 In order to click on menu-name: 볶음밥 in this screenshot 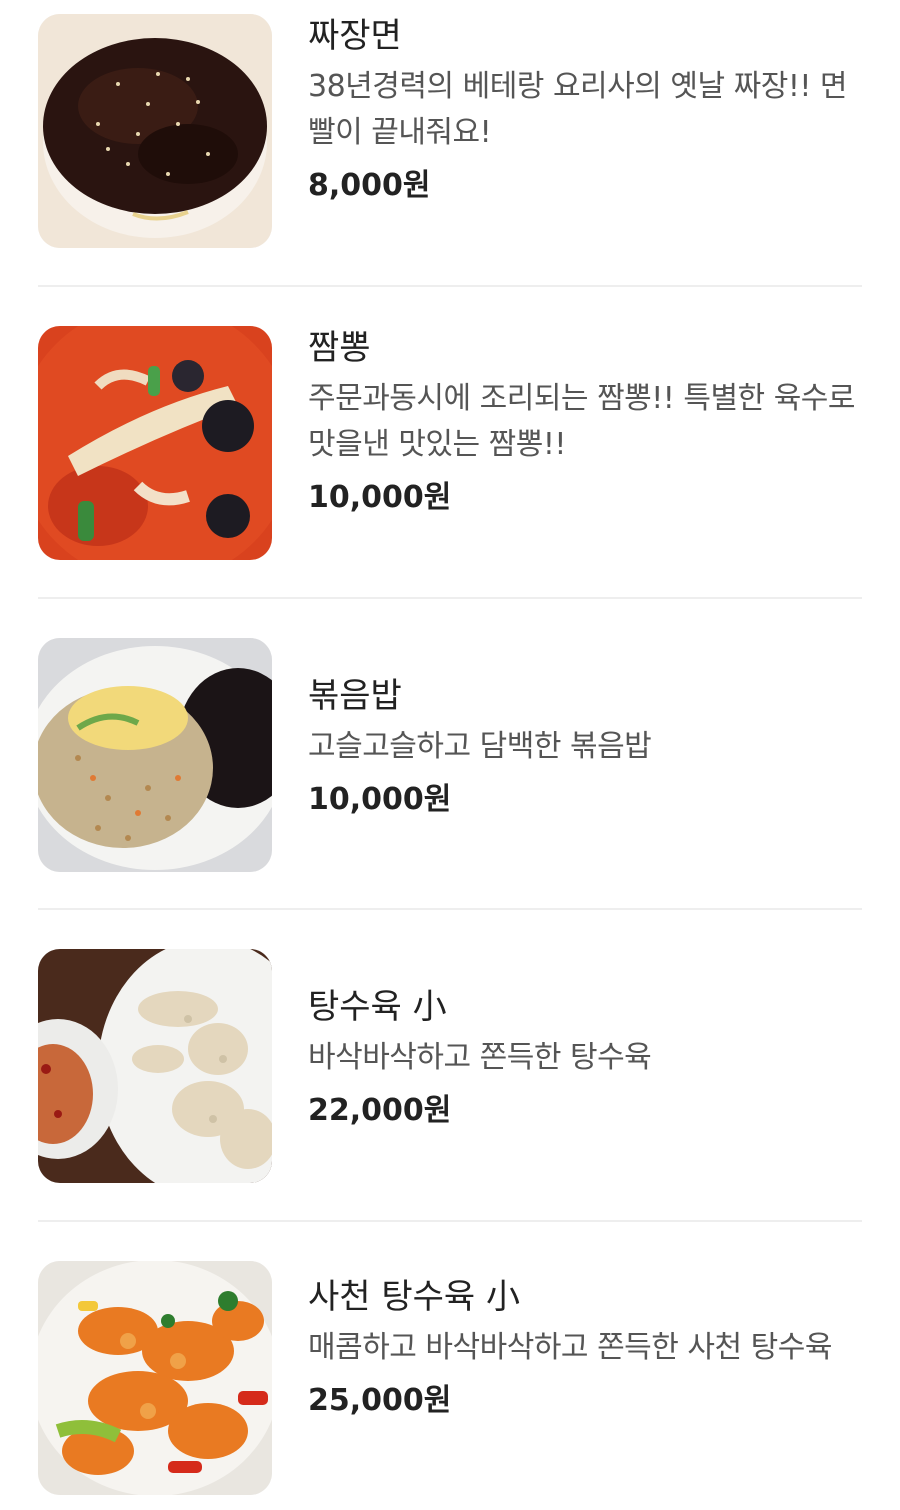, I will do `click(355, 696)`.